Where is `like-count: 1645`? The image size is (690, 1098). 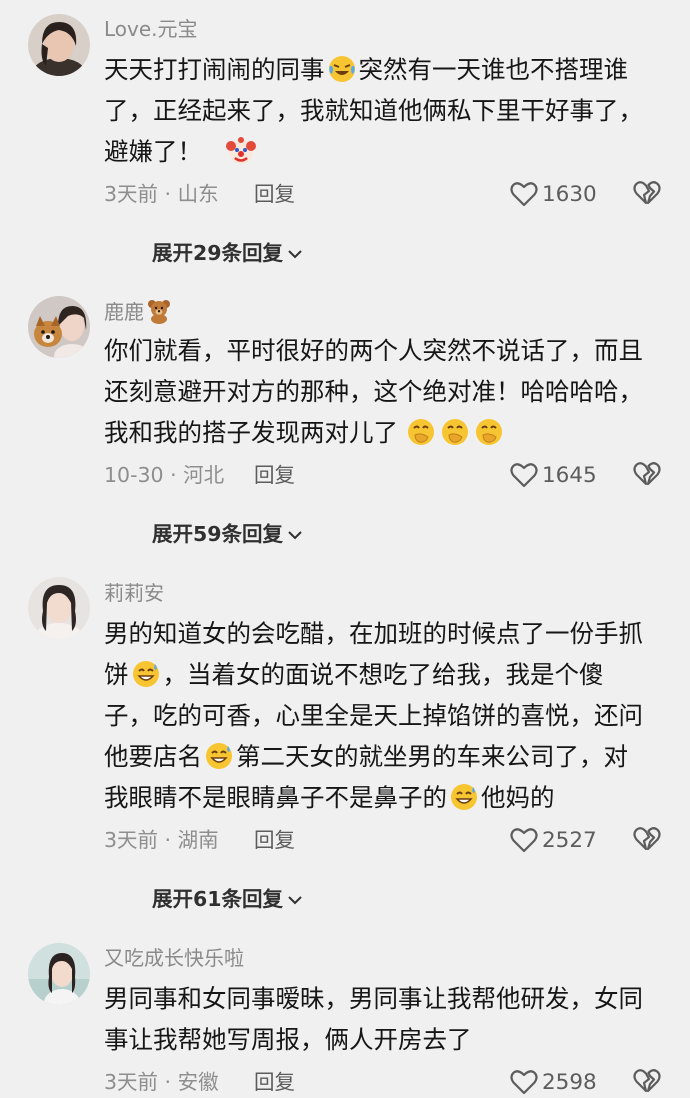
like-count: 1645 is located at coordinates (569, 475).